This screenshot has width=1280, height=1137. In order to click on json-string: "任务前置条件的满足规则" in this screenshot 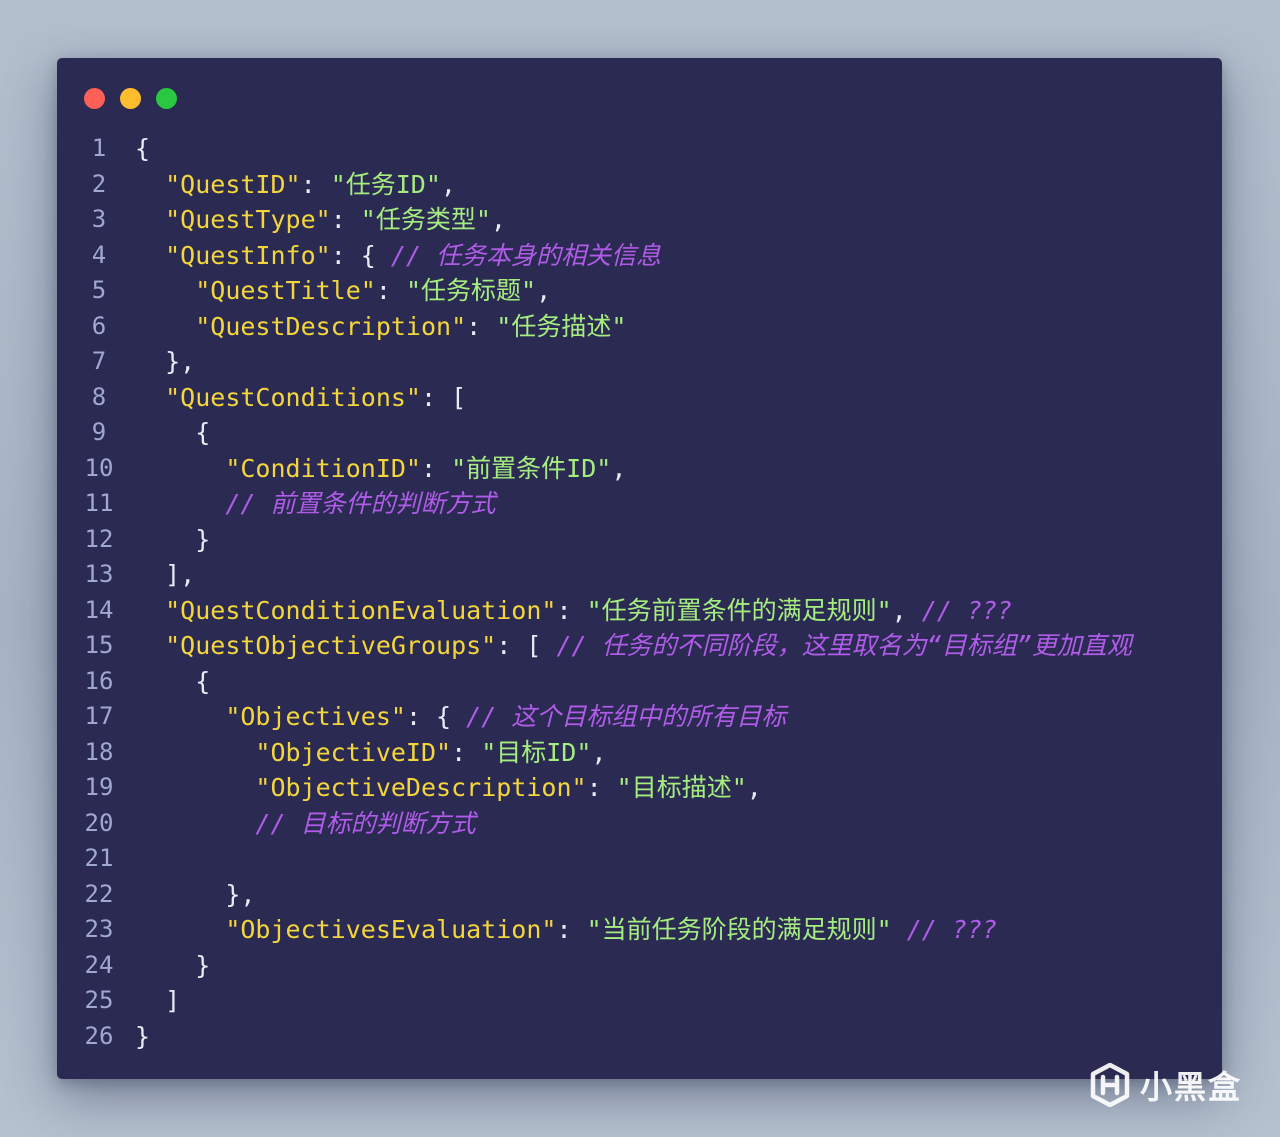, I will do `click(739, 610)`.